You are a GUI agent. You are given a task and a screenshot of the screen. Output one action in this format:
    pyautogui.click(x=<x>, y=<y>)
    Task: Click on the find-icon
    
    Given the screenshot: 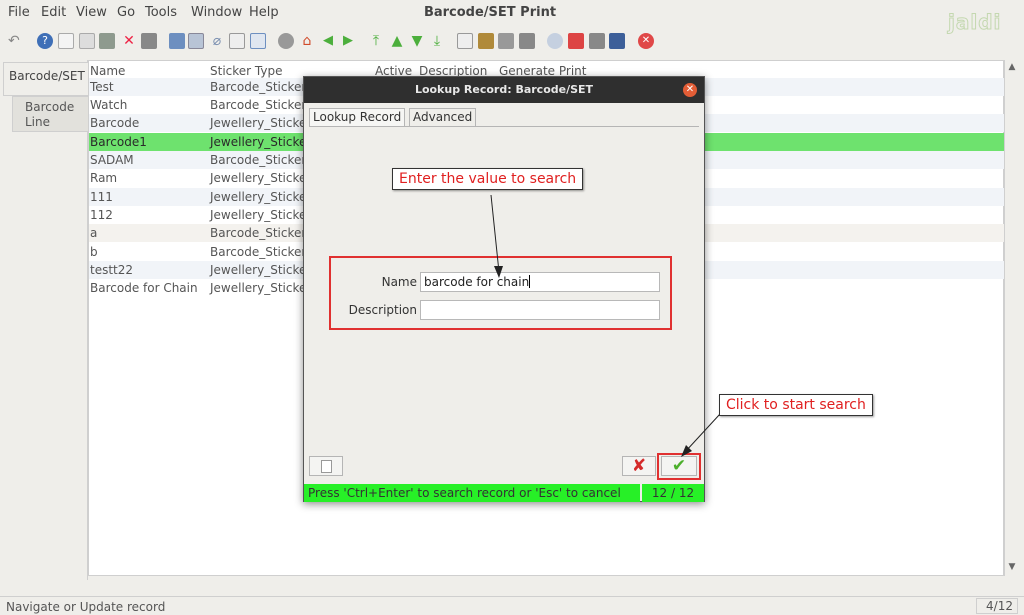 What is the action you would take?
    pyautogui.click(x=196, y=41)
    